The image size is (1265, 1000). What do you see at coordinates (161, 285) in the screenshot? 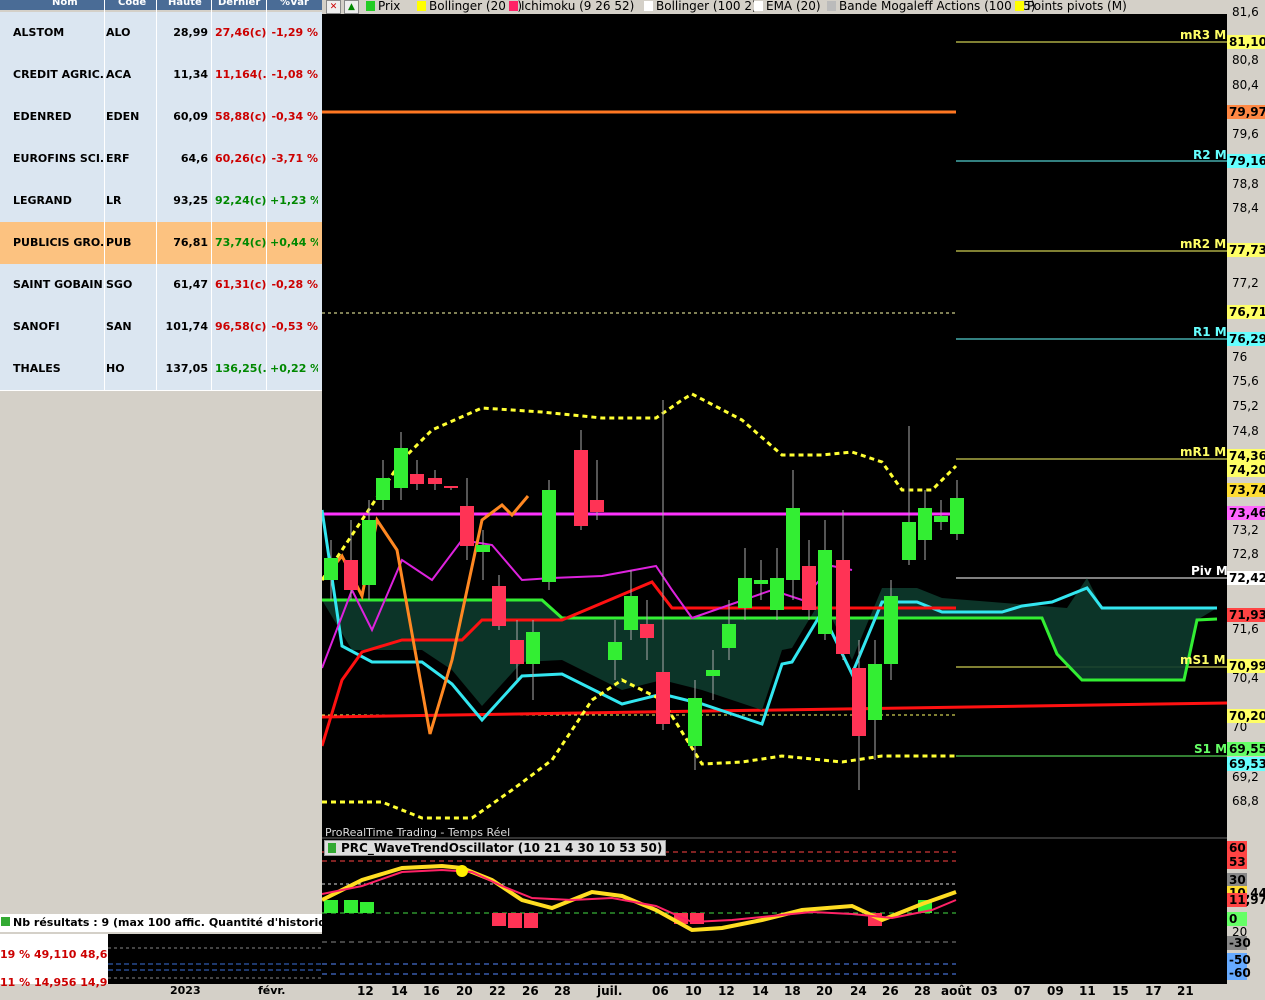
I see `watchlist-row: SAINT GOBAIN SGO 61,47 61,31(c) -0,28 %` at bounding box center [161, 285].